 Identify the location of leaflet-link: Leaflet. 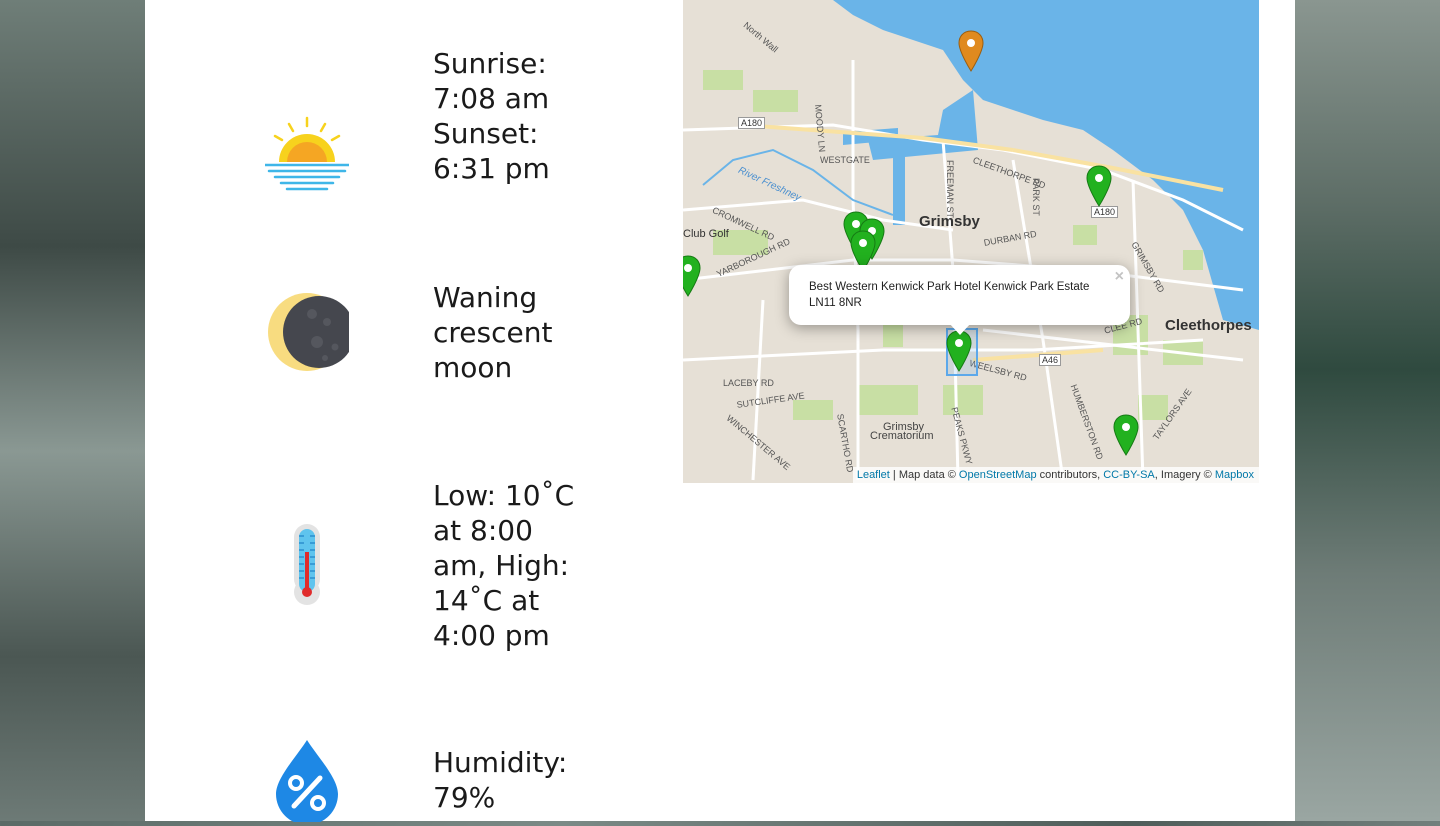
(873, 475).